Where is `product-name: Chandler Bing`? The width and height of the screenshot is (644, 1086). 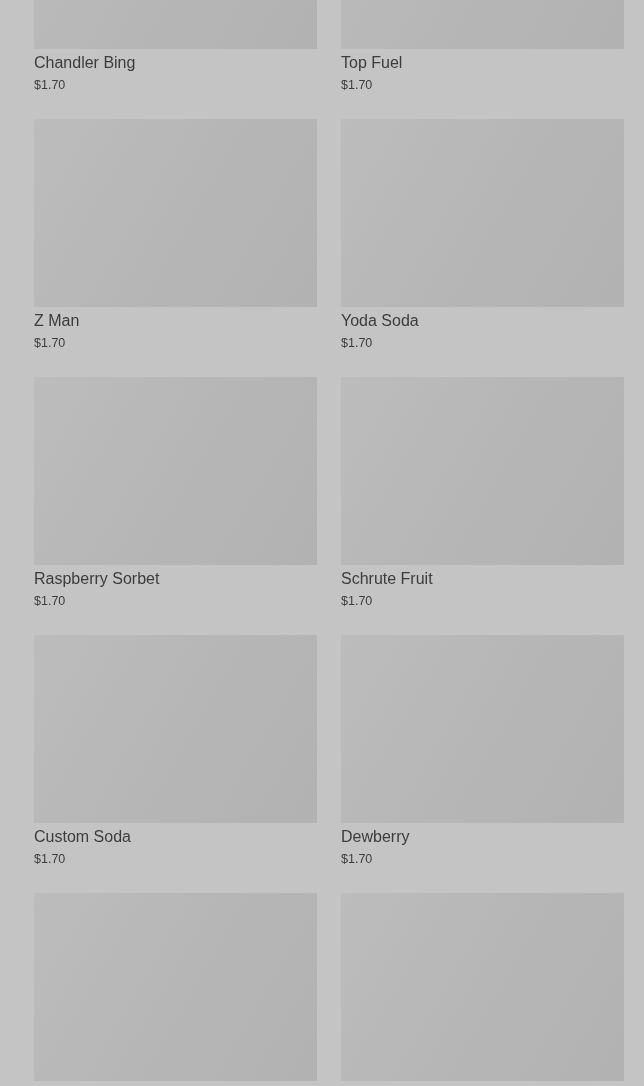
product-name: Chandler Bing is located at coordinates (175, 61).